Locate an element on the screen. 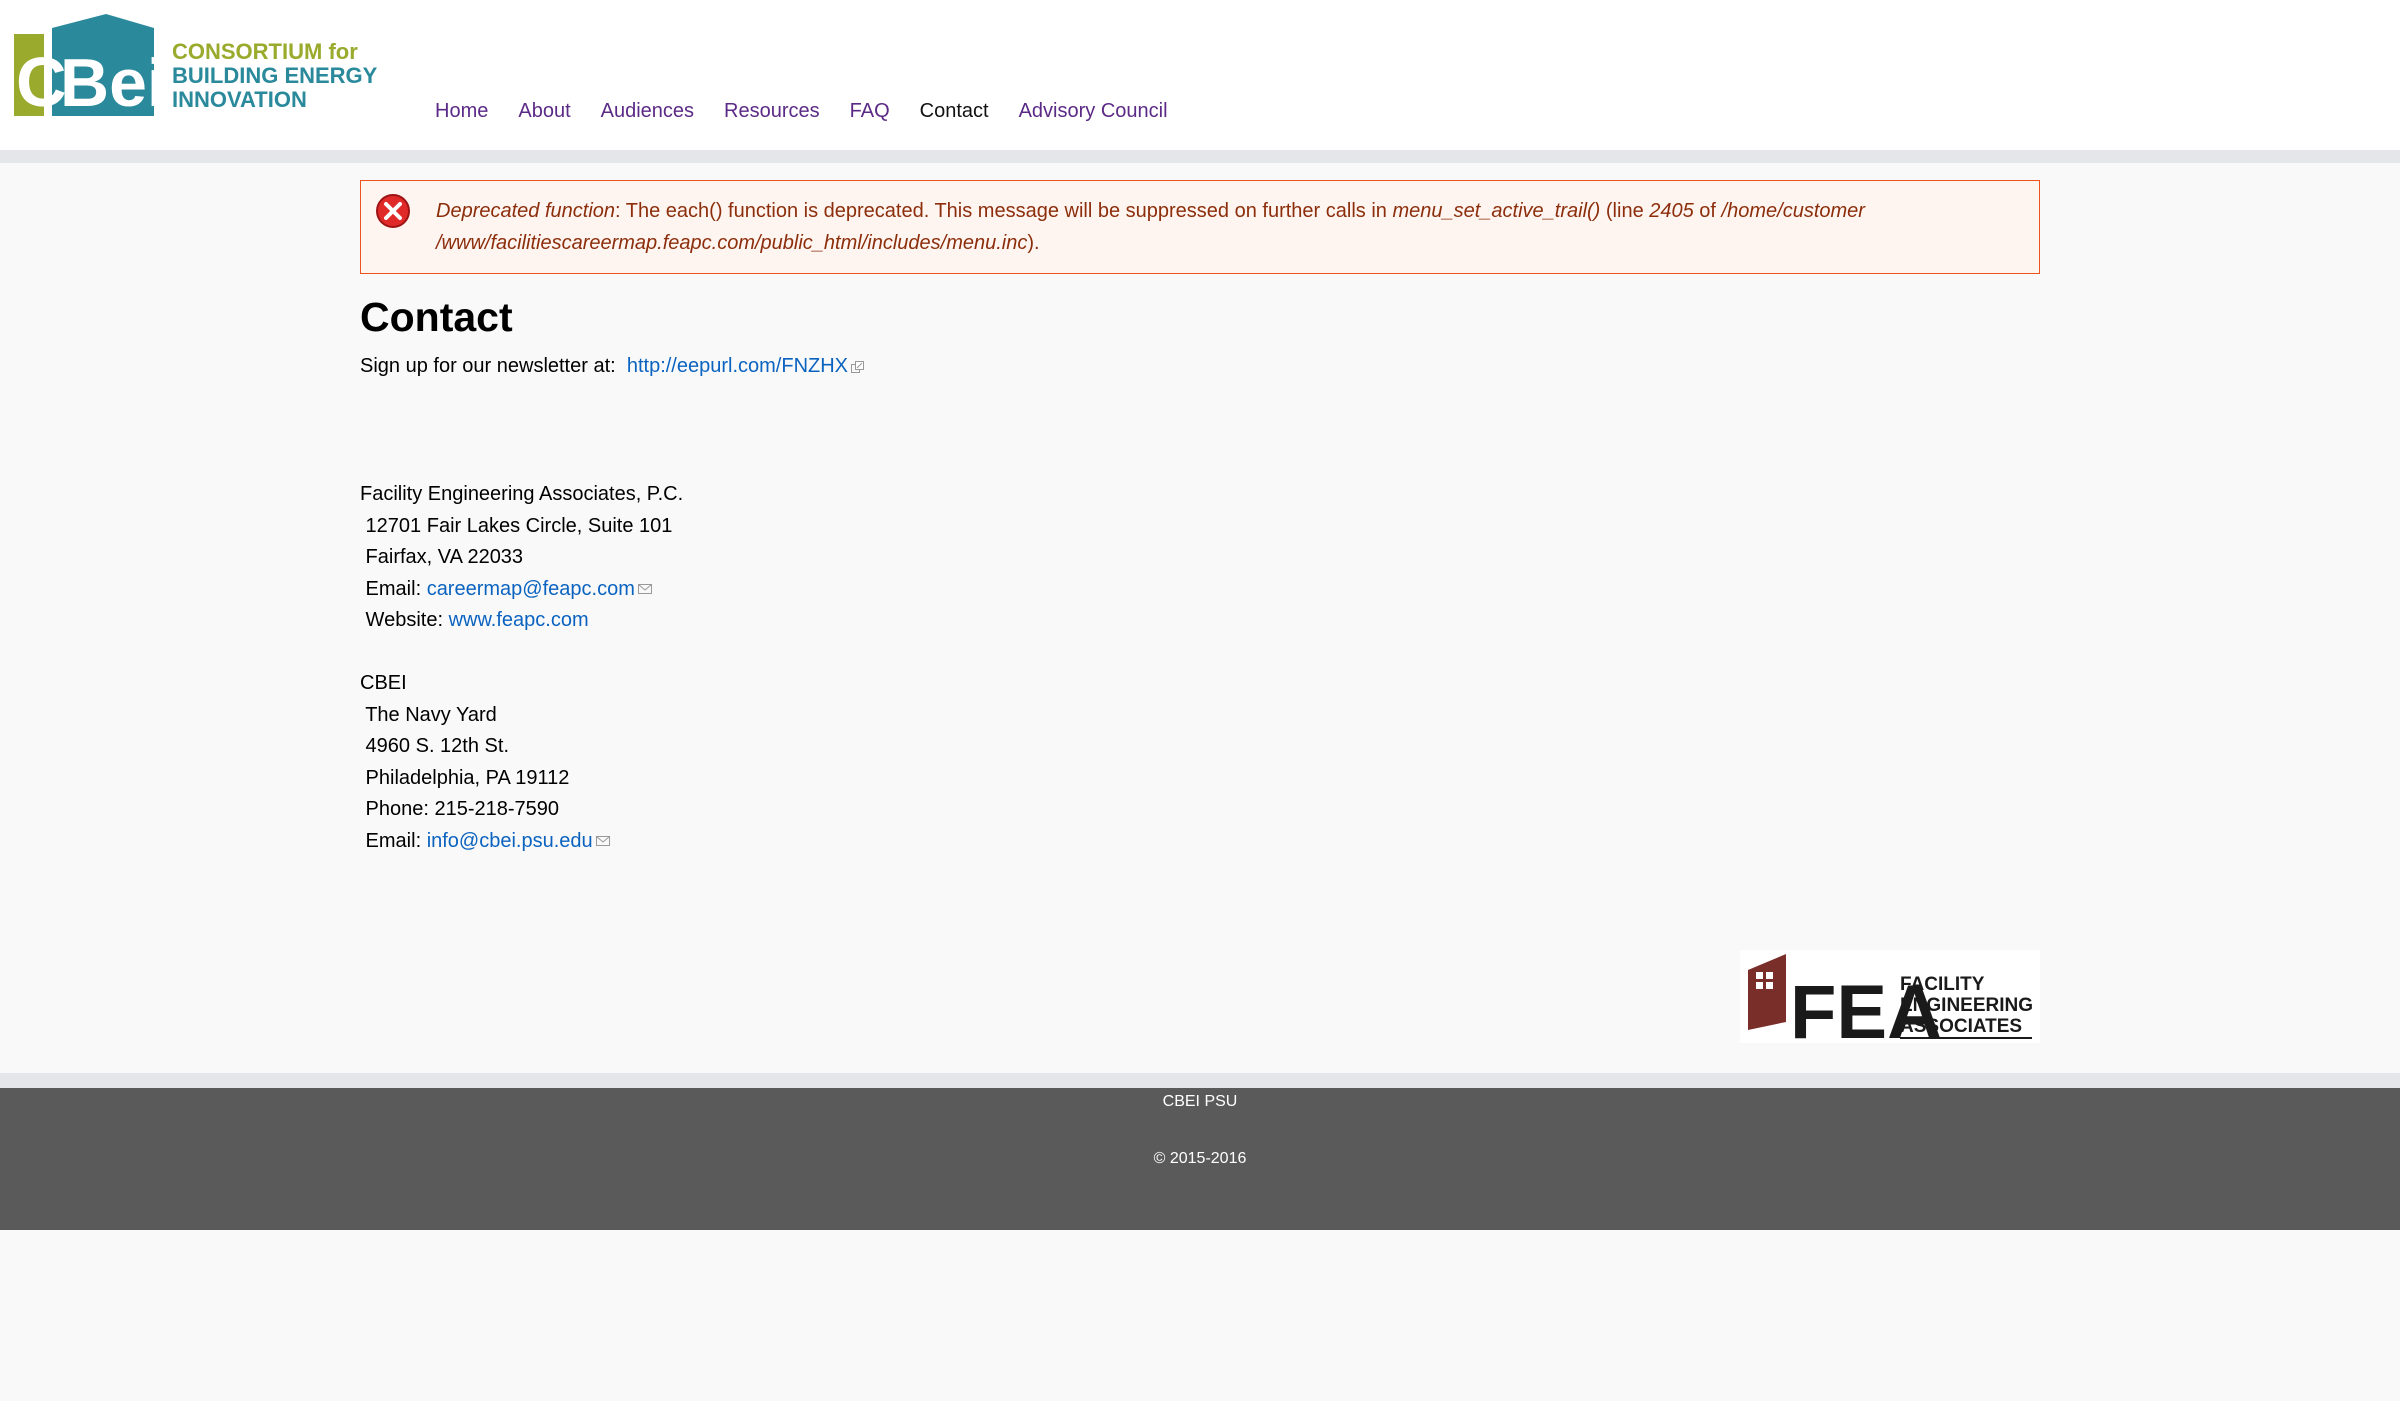 This screenshot has height=1401, width=2400. cbei-line-2: 4960 S. 12th St. is located at coordinates (434, 746).